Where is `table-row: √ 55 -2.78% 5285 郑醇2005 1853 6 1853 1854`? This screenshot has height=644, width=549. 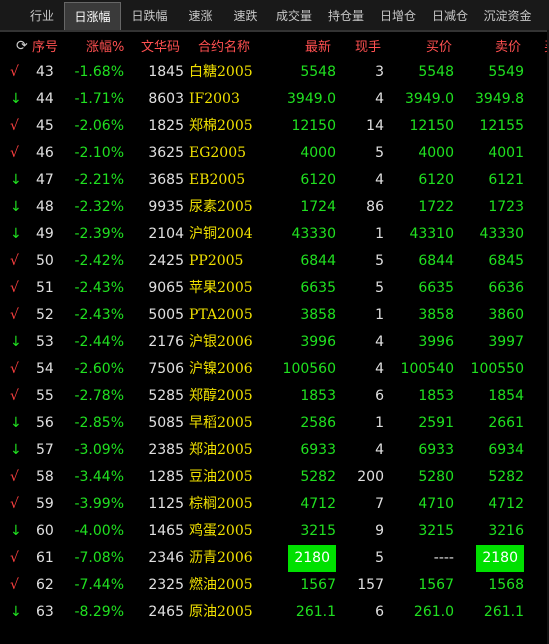
table-row: √ 55 -2.78% 5285 郑醇2005 1853 6 1853 1854 is located at coordinates (274, 396).